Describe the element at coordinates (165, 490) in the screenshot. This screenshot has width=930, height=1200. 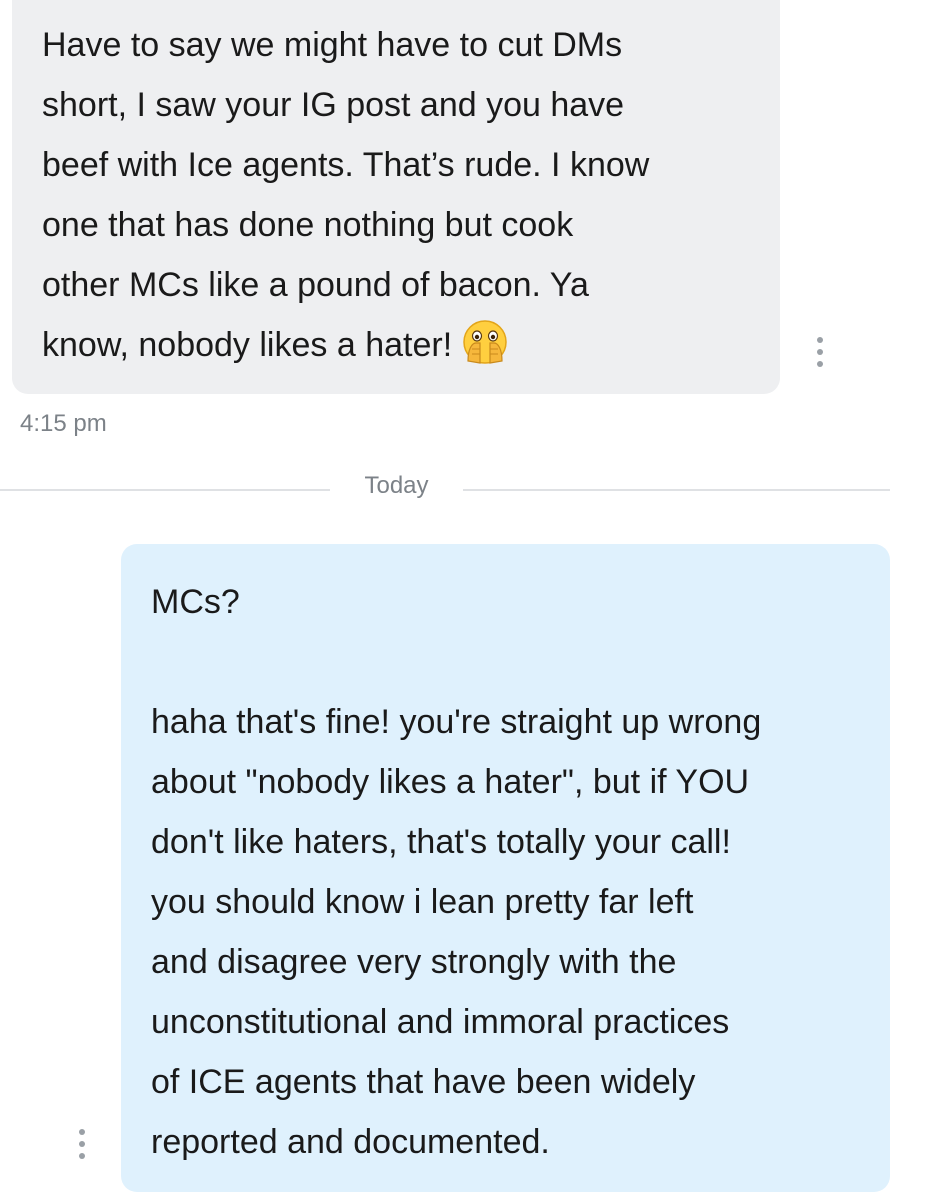
I see `divider-line-left` at that location.